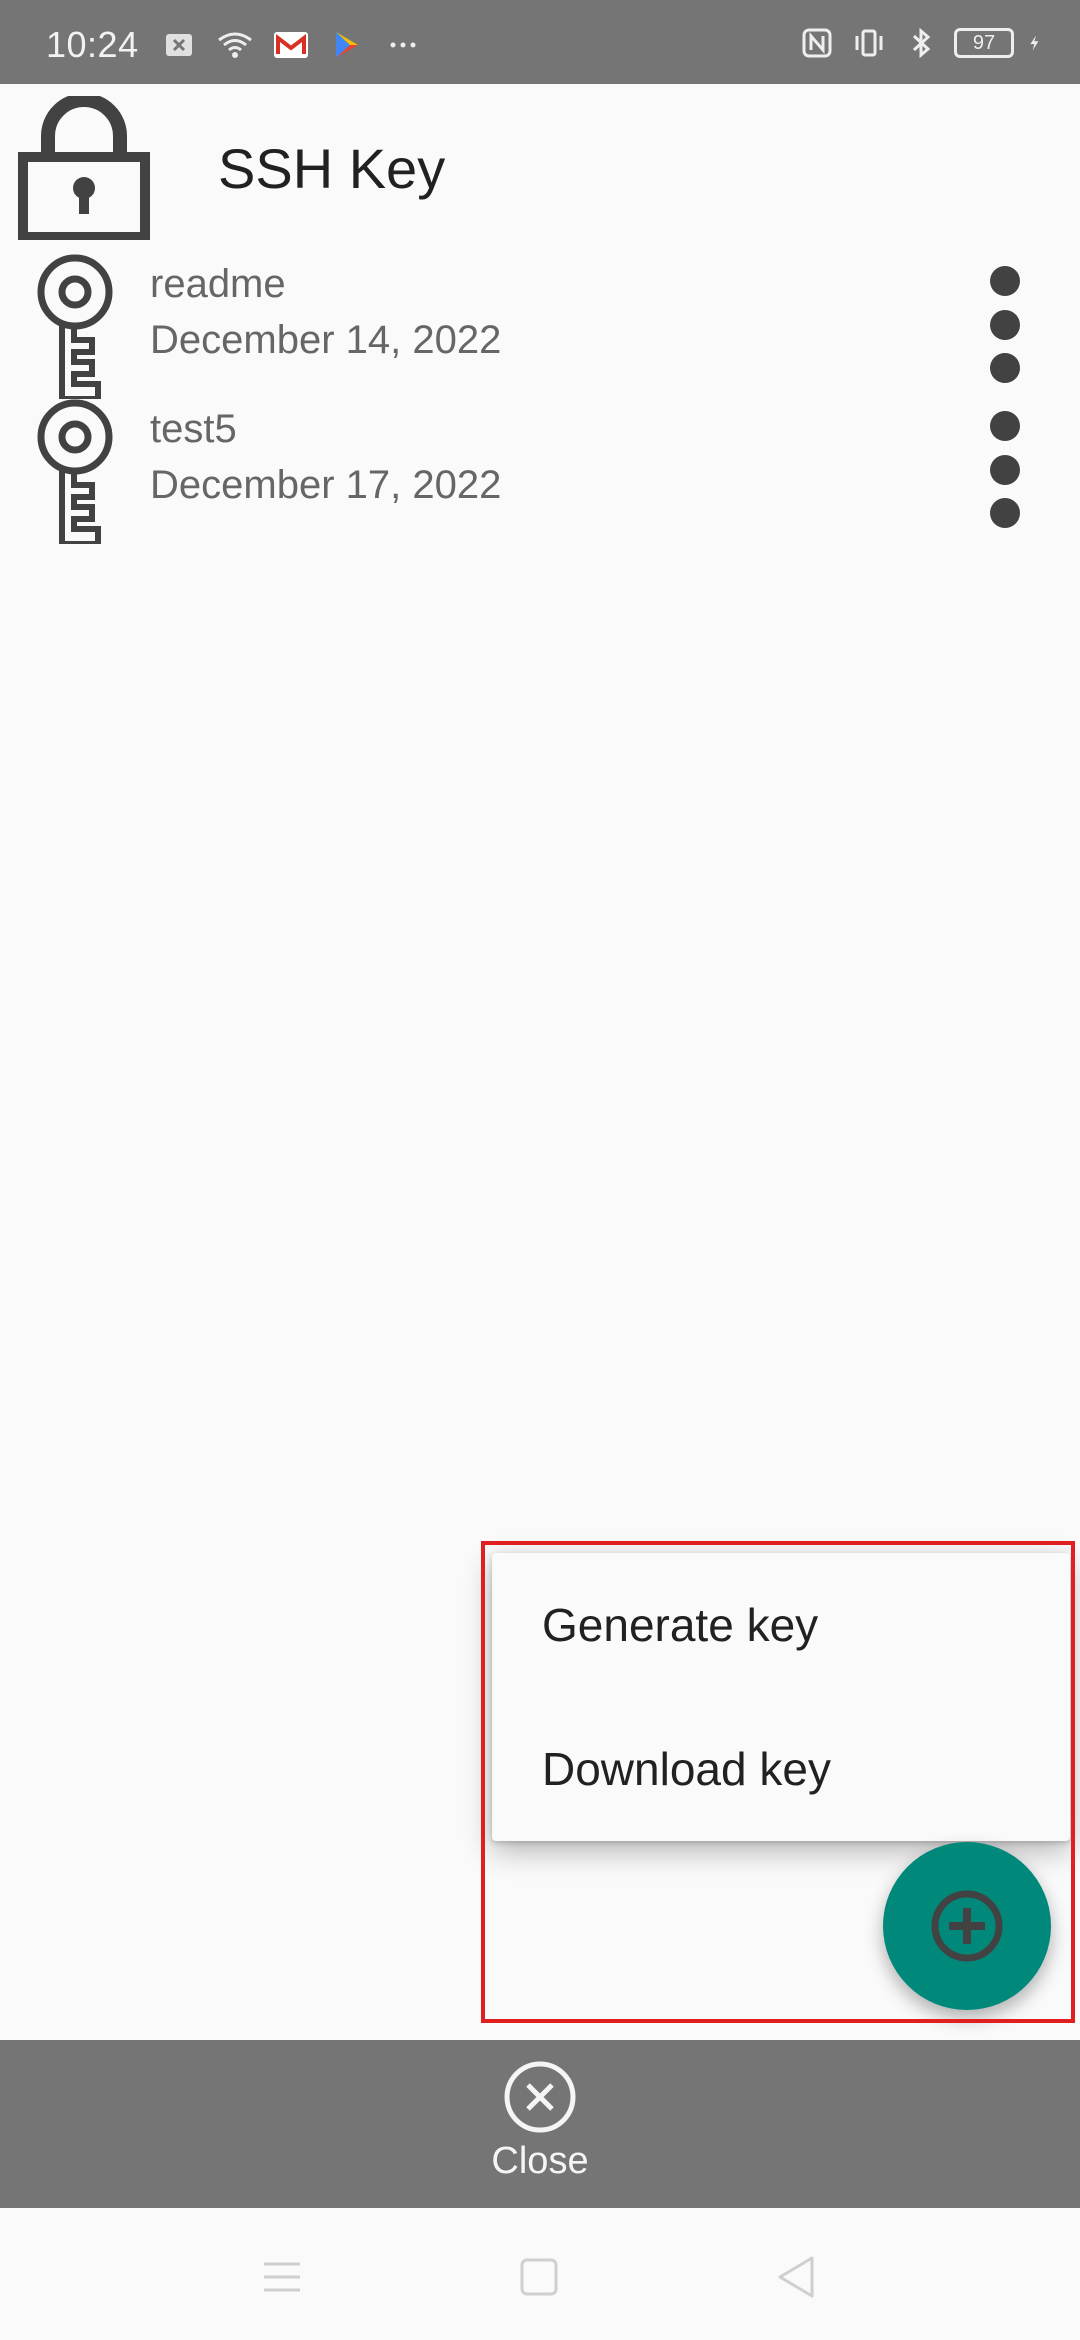 The height and width of the screenshot is (2340, 1080). Describe the element at coordinates (869, 43) in the screenshot. I see `vibrate-icon` at that location.